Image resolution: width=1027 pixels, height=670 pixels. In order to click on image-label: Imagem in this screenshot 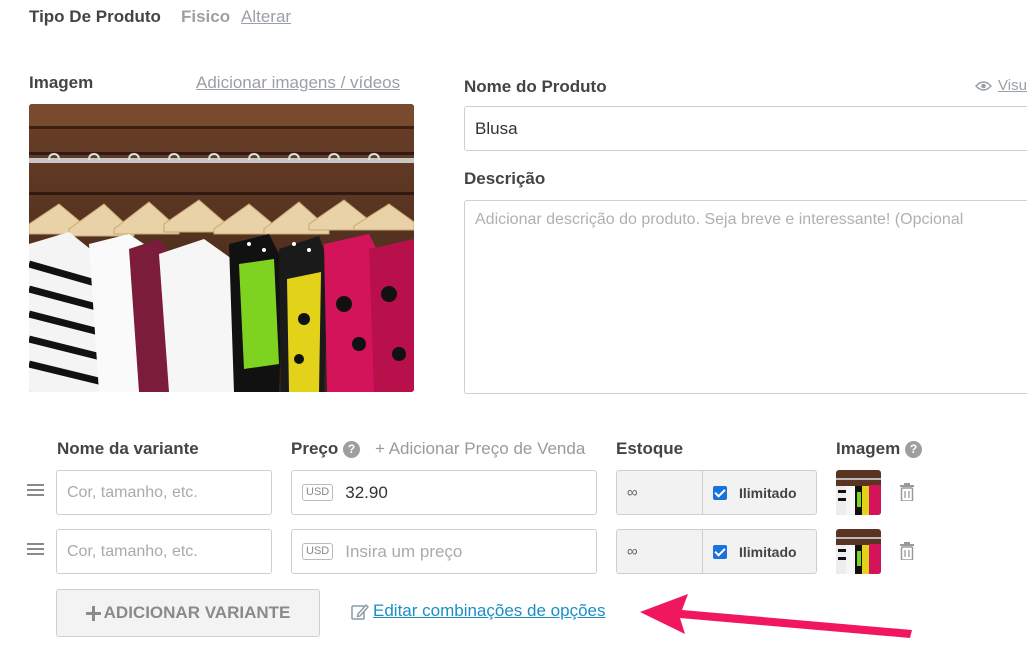, I will do `click(61, 82)`.